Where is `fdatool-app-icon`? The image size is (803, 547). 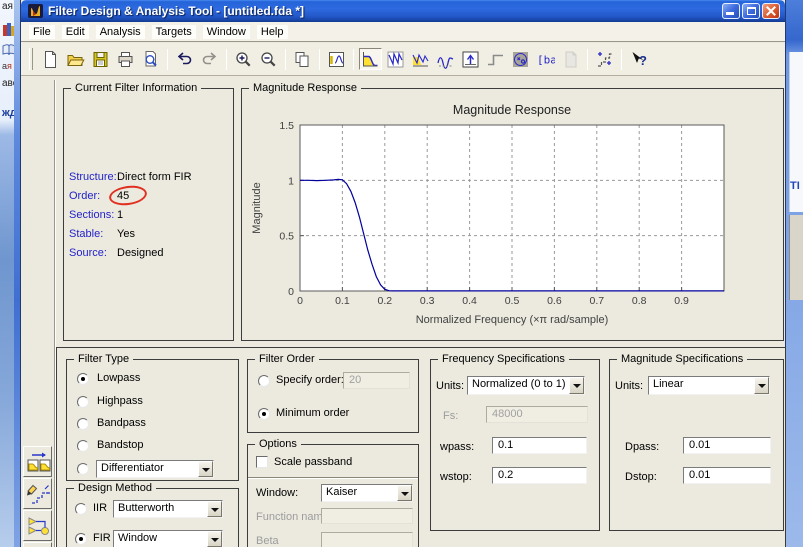 fdatool-app-icon is located at coordinates (35, 11).